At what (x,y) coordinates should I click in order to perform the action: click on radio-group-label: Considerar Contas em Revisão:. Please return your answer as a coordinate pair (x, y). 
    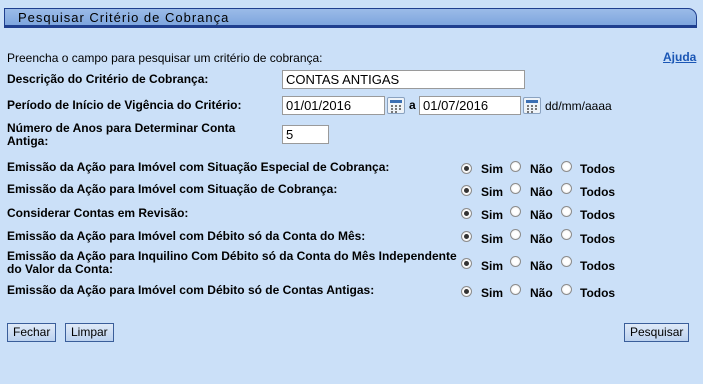
    Looking at the image, I should click on (98, 213).